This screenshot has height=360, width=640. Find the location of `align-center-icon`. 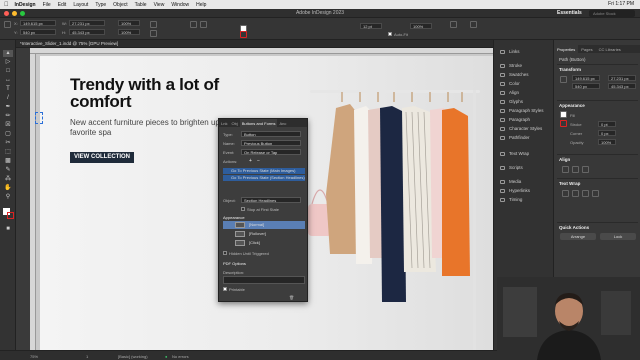

align-center-icon is located at coordinates (575, 169).